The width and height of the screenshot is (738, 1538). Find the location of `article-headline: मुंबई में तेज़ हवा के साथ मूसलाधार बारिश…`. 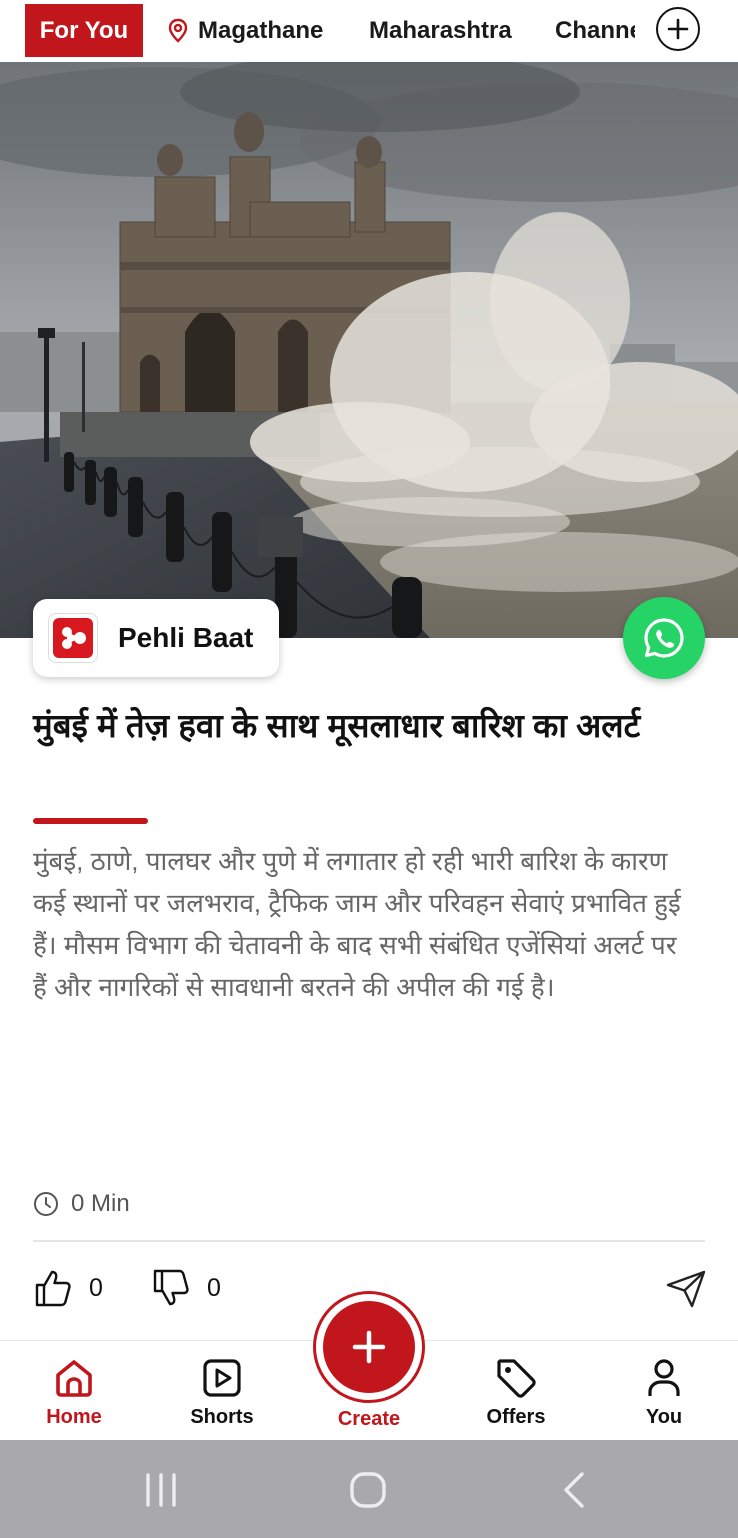

article-headline: मुंबई में तेज़ हवा के साथ मूसलाधार बारिश… is located at coordinates (363, 726).